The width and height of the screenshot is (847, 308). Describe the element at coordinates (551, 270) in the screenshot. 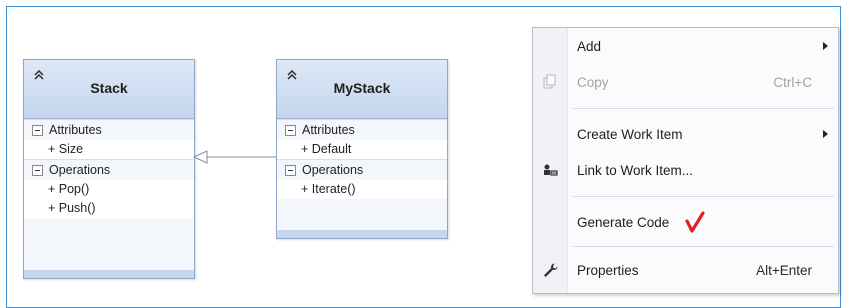

I see `wrench-icon` at that location.